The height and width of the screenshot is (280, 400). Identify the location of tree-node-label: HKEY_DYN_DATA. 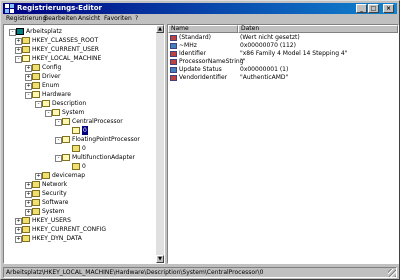
(57, 238).